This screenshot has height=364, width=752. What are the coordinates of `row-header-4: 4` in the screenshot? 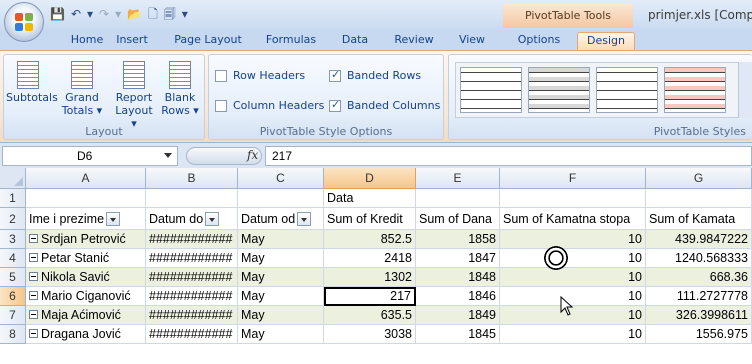 It's located at (13, 258).